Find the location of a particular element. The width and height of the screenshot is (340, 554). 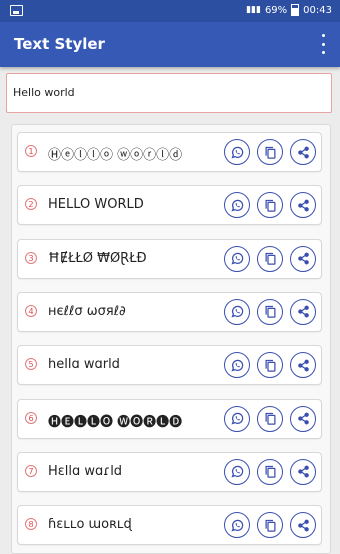

styled-text: 🅗🅔🅛🅛🅞 🅦🅞🅡🅛🅓 is located at coordinates (115, 422).